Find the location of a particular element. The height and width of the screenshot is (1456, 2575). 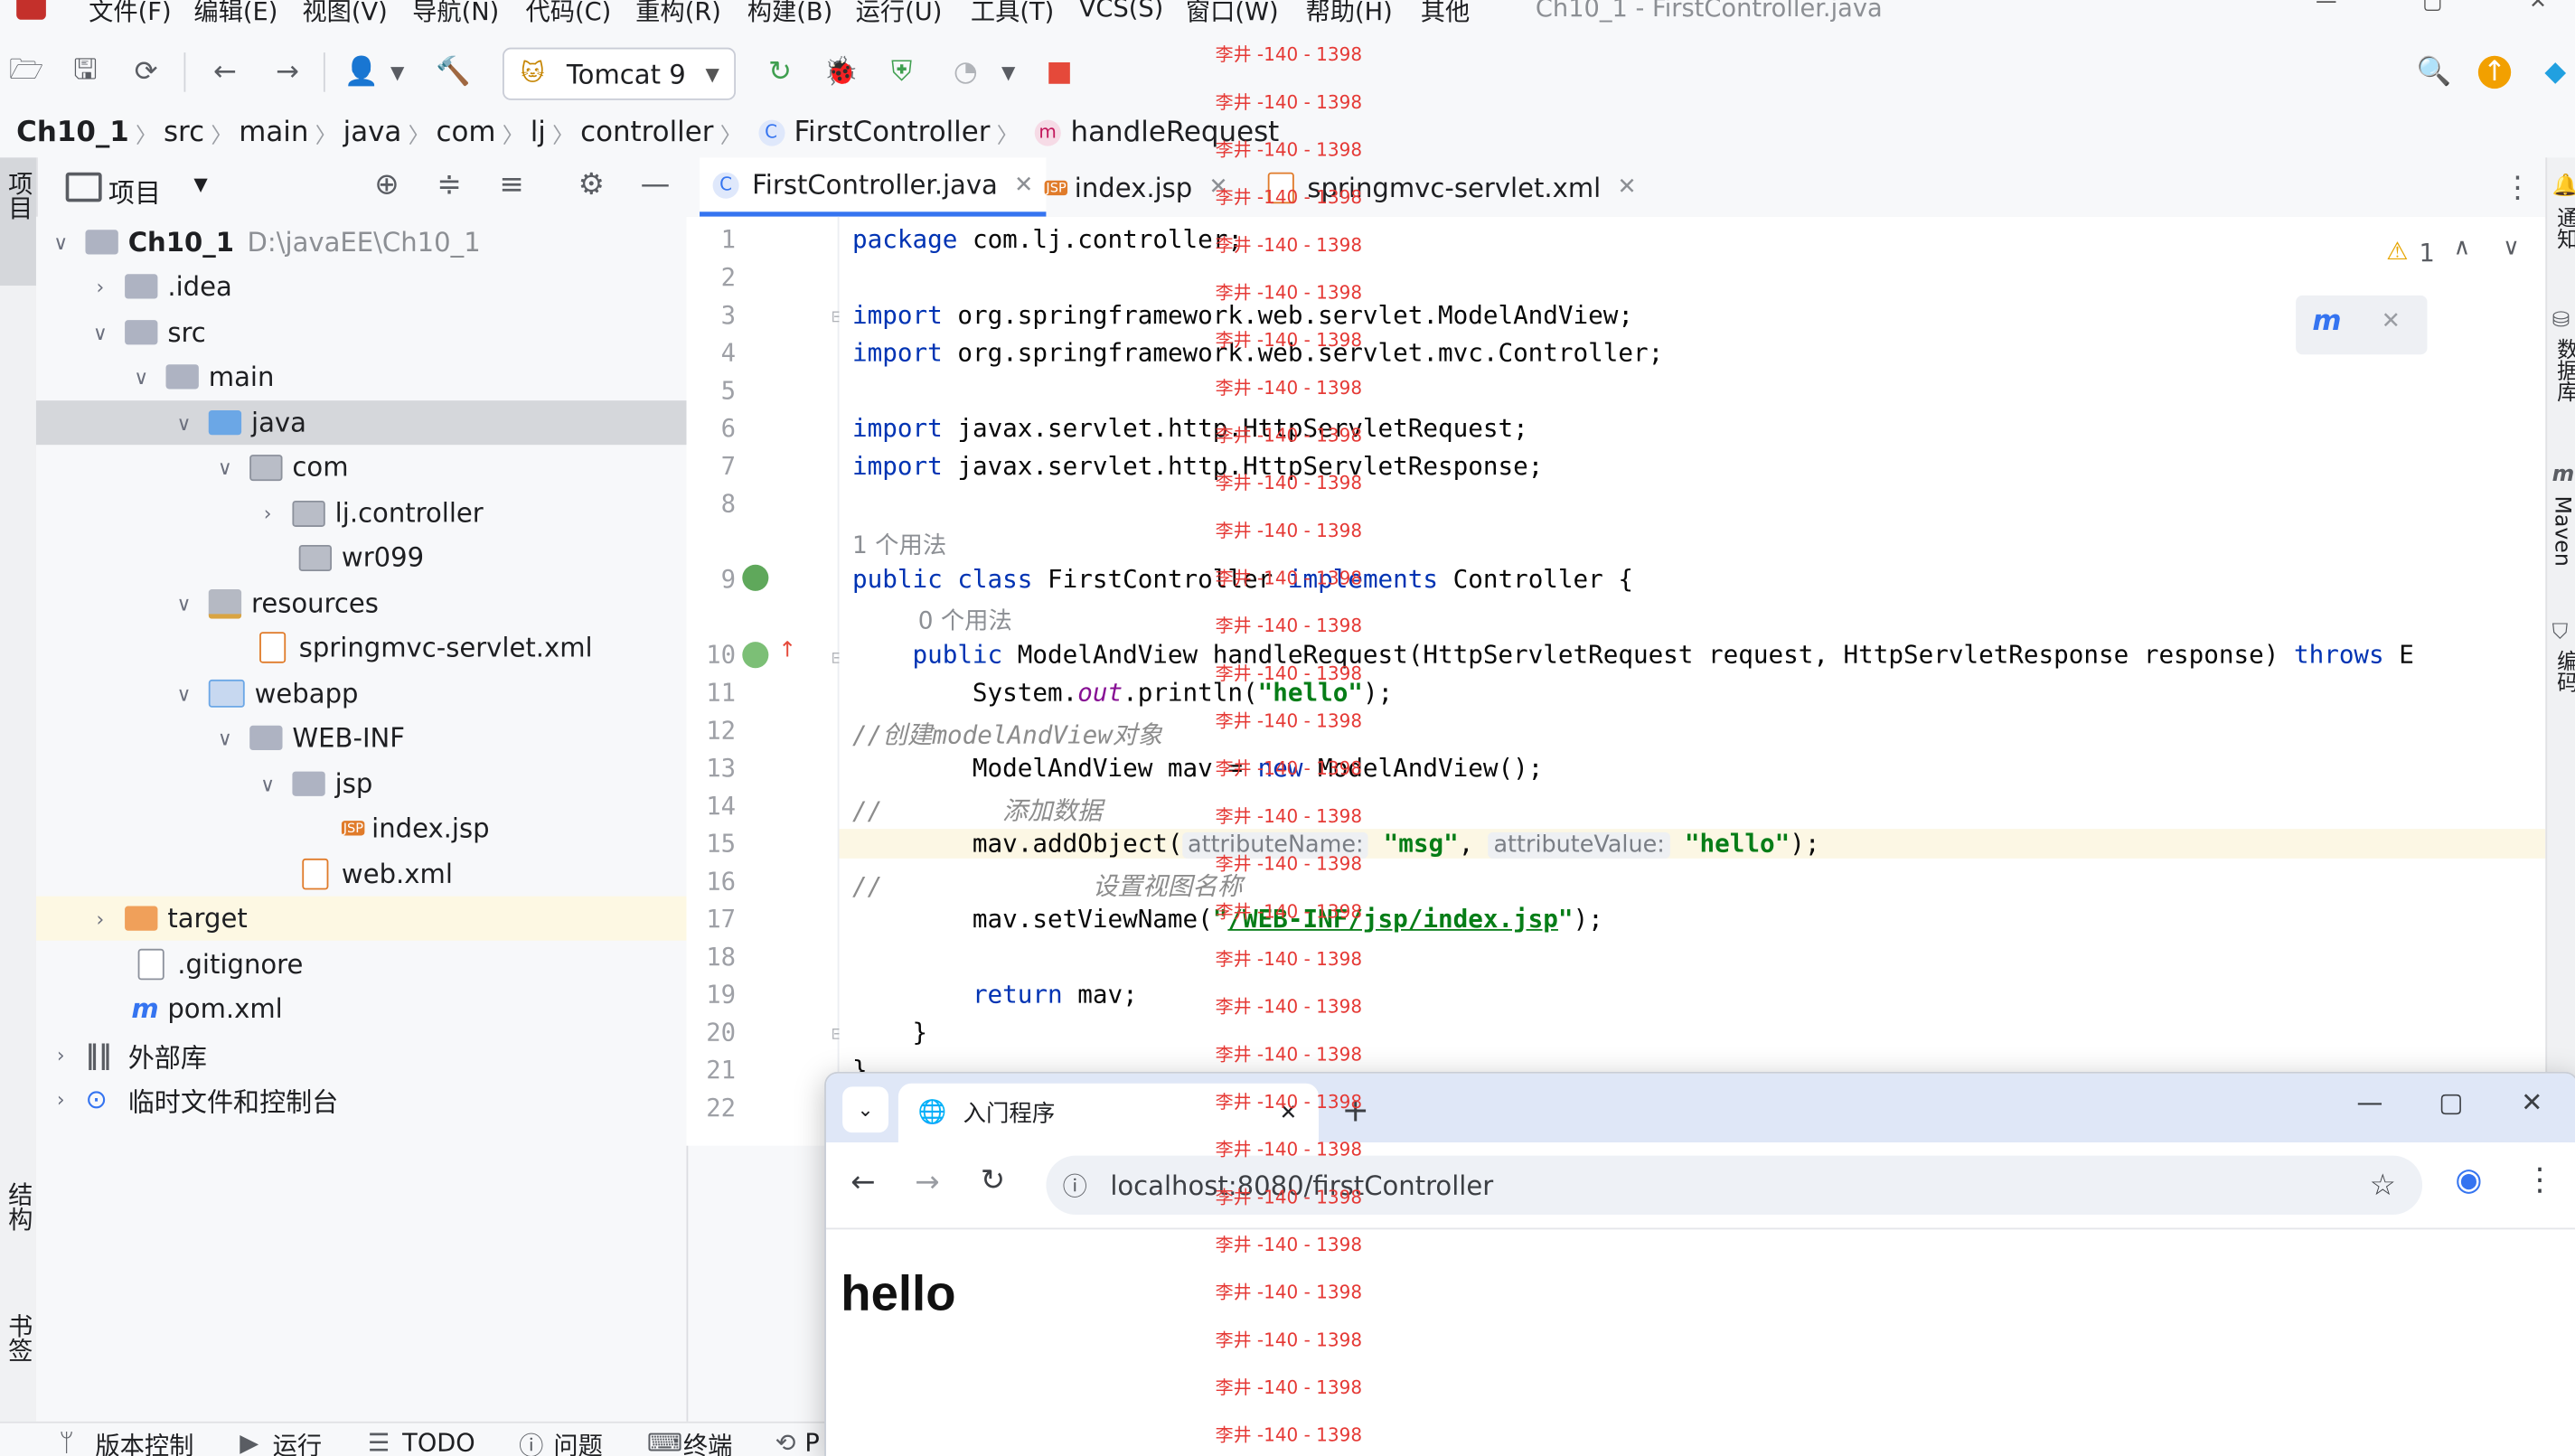

menu-refactor: 重构(R) is located at coordinates (678, 14).